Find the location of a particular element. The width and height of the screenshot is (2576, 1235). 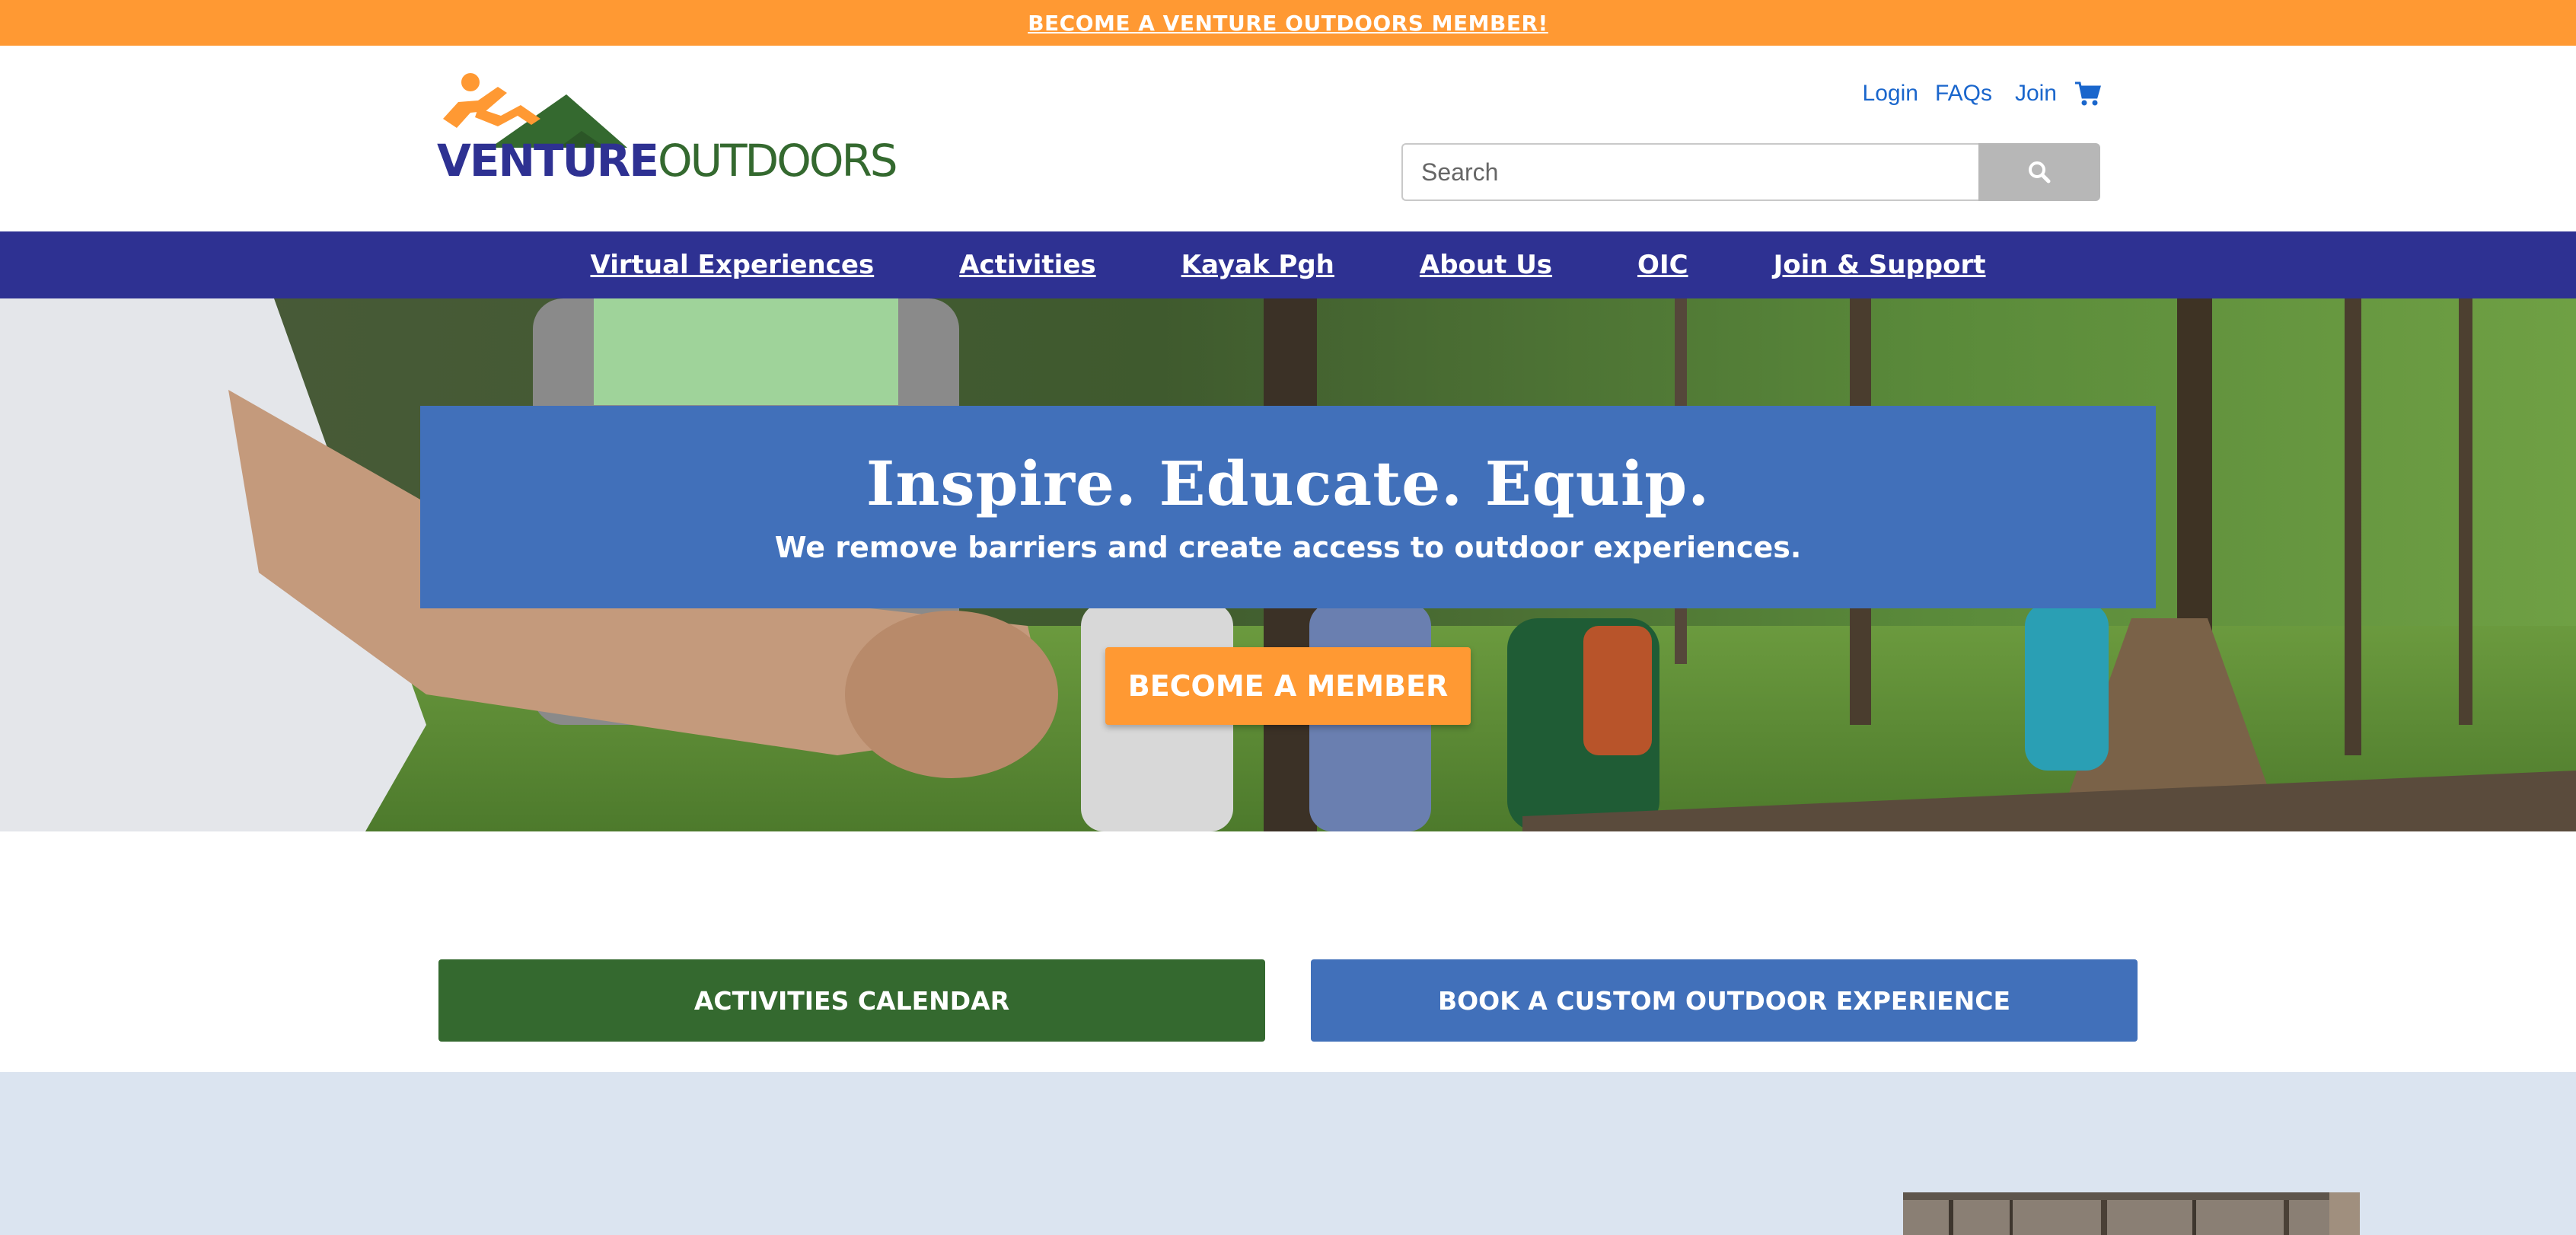

logo-wordmark: VENTUREOUTDOORS is located at coordinates (668, 161).